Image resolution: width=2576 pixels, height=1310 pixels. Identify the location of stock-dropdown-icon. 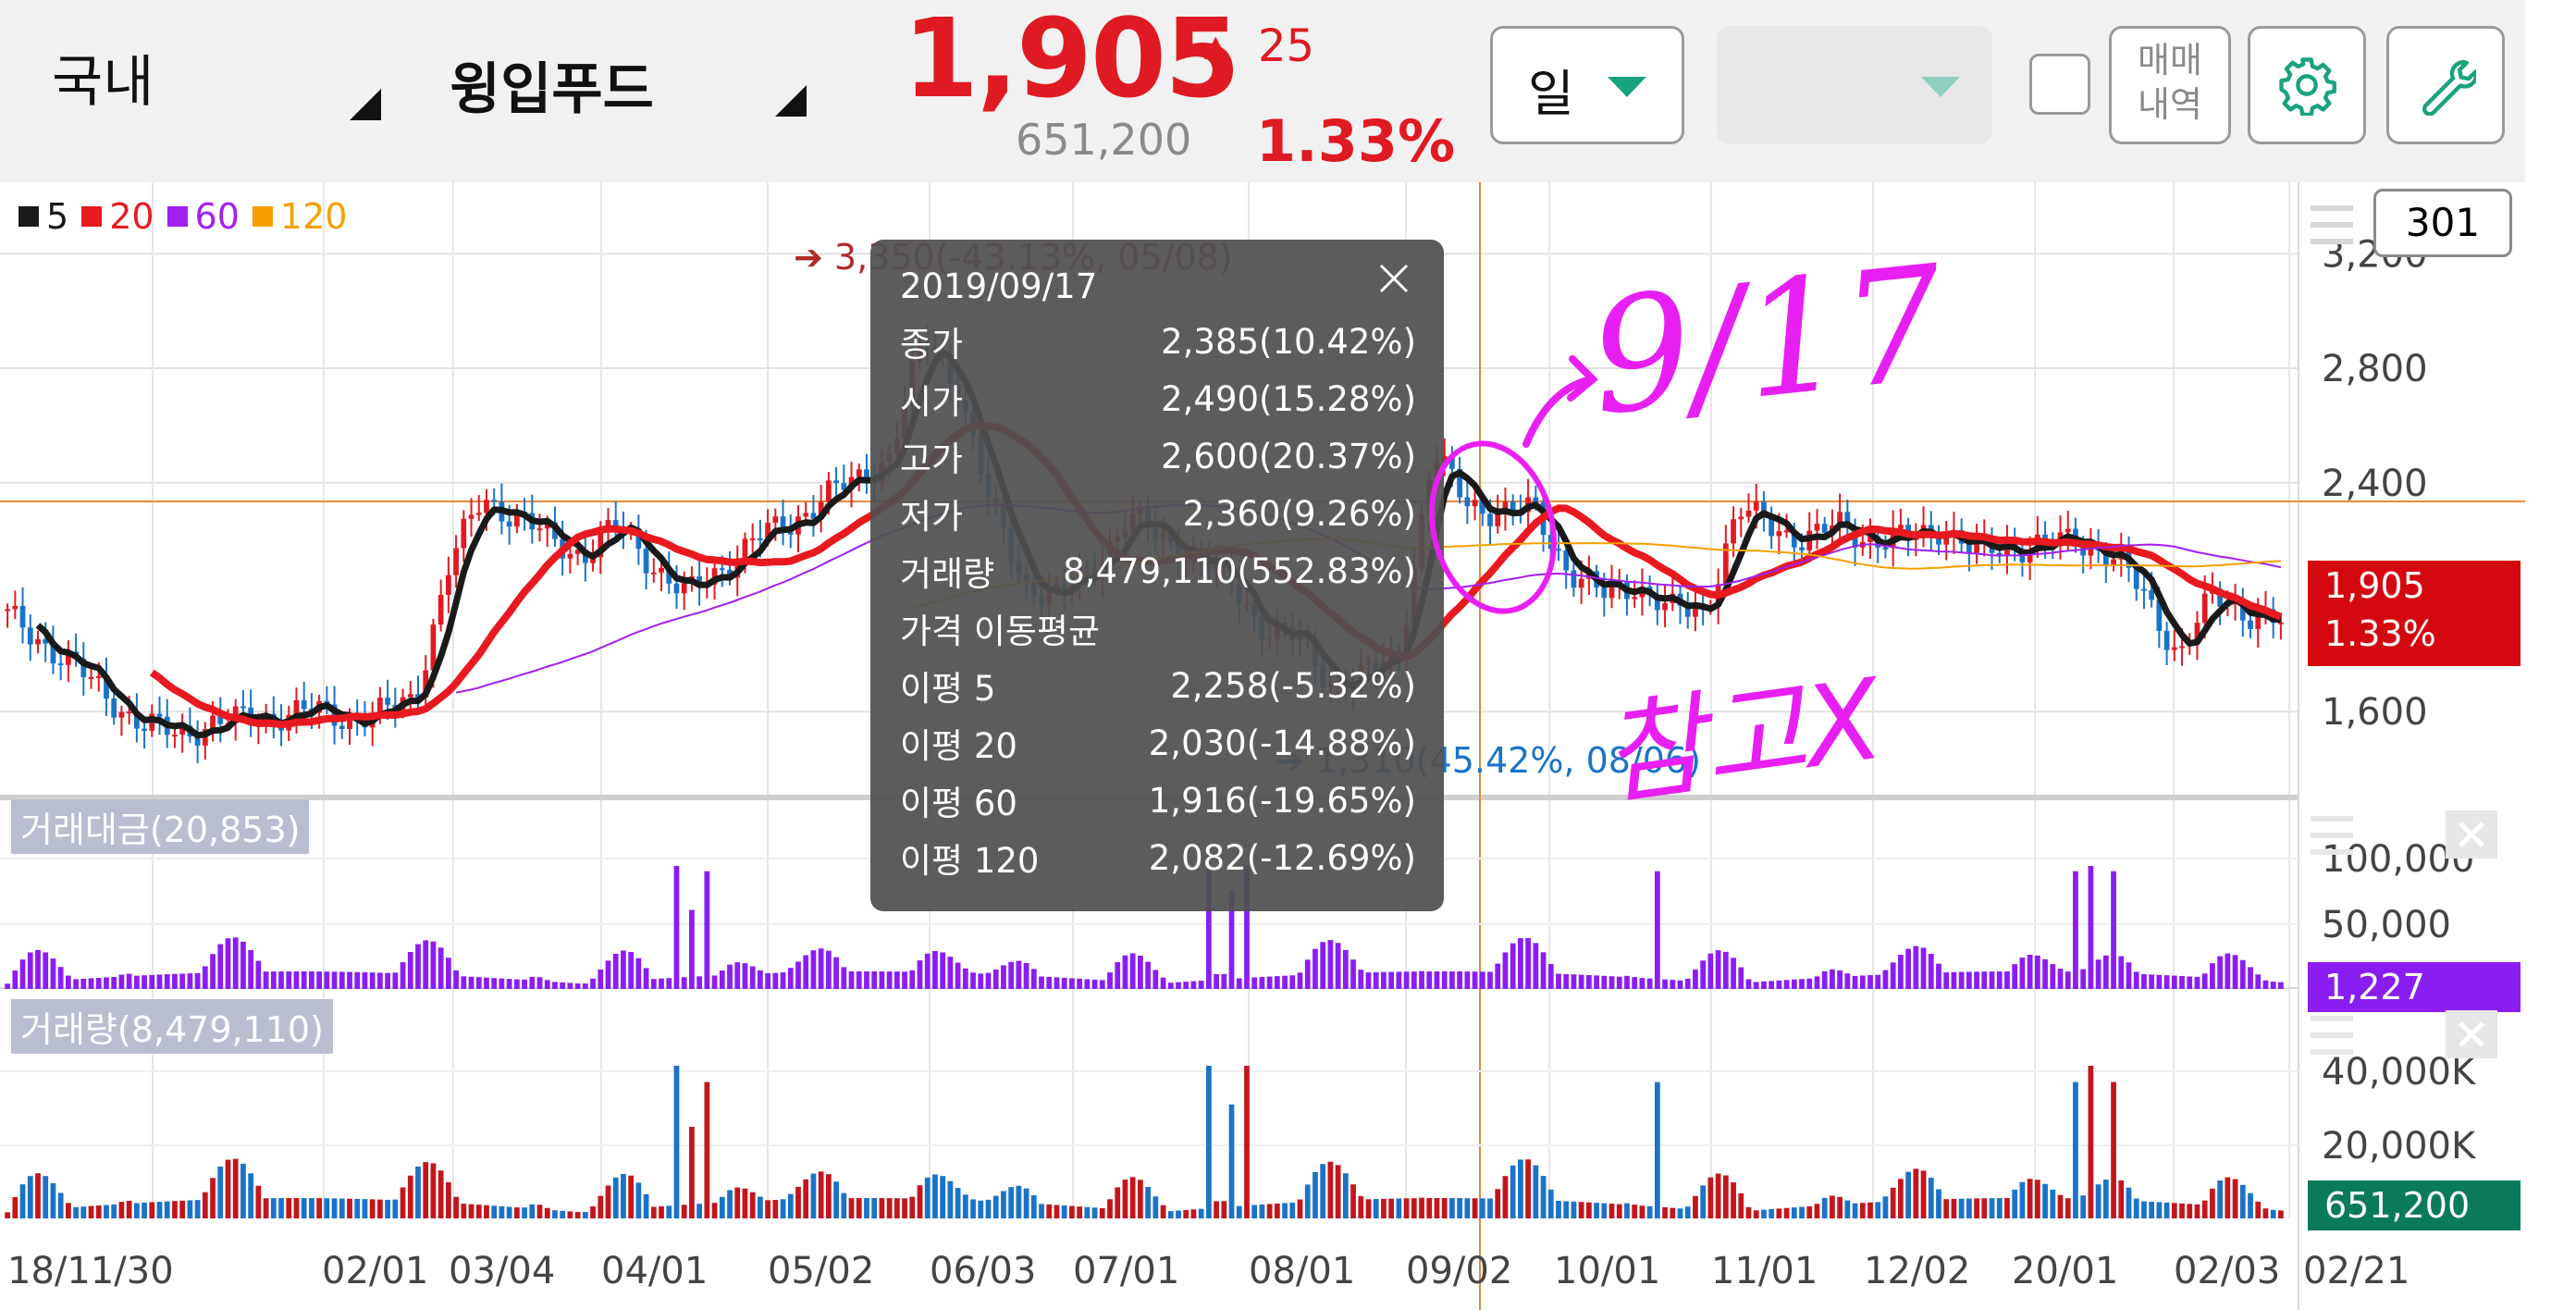
(790, 100).